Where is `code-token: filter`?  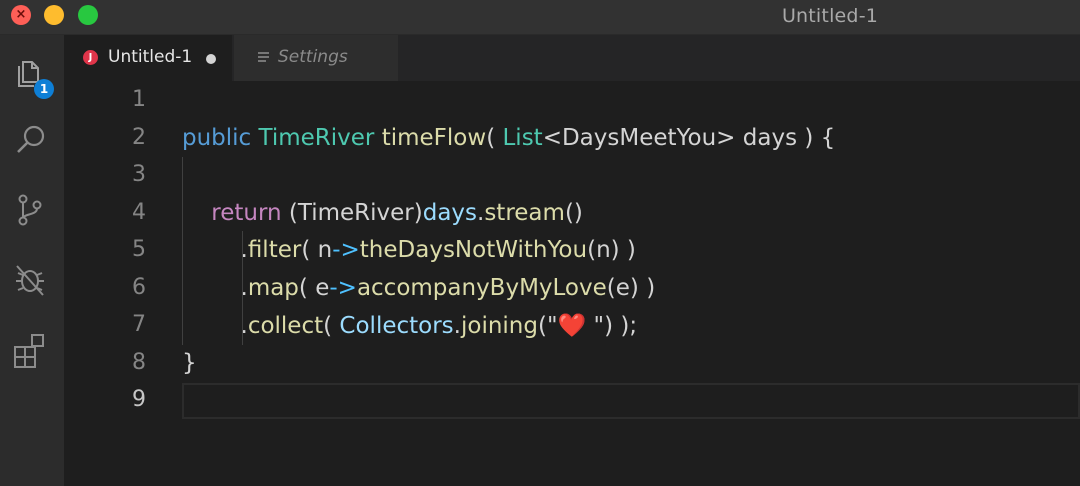 code-token: filter is located at coordinates (274, 250).